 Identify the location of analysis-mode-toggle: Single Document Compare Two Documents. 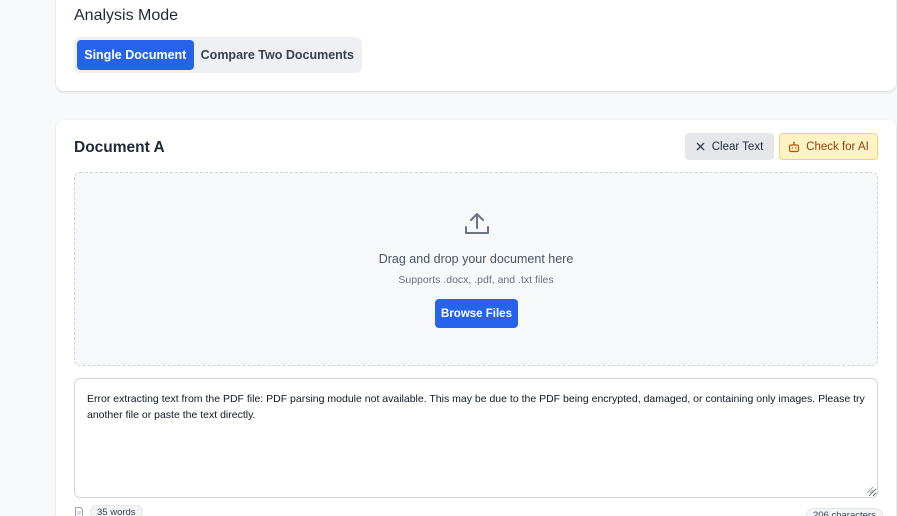
(218, 55).